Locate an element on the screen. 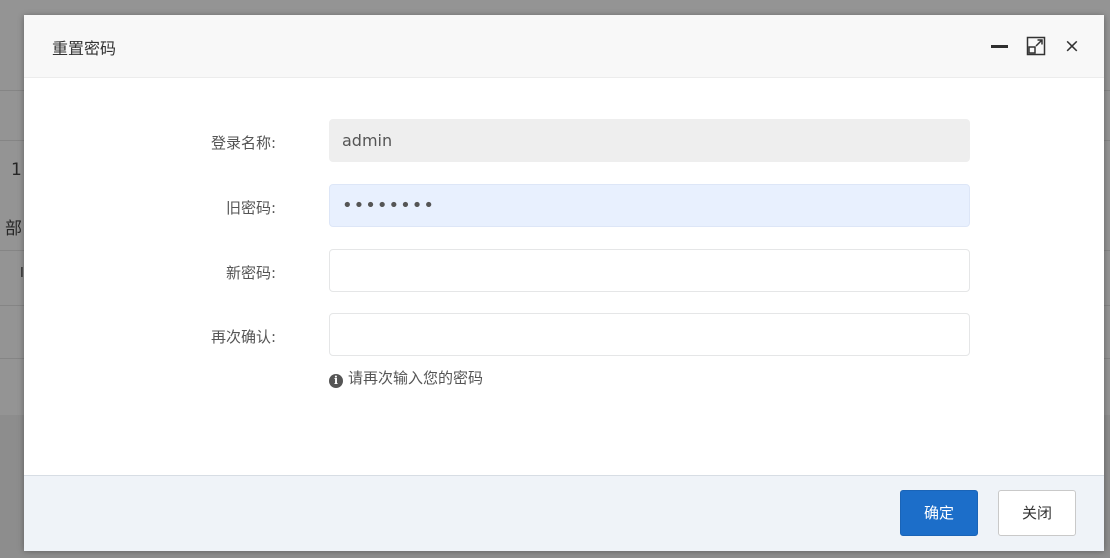 The height and width of the screenshot is (558, 1110). dialog-footer: 确定 关闭 is located at coordinates (564, 513).